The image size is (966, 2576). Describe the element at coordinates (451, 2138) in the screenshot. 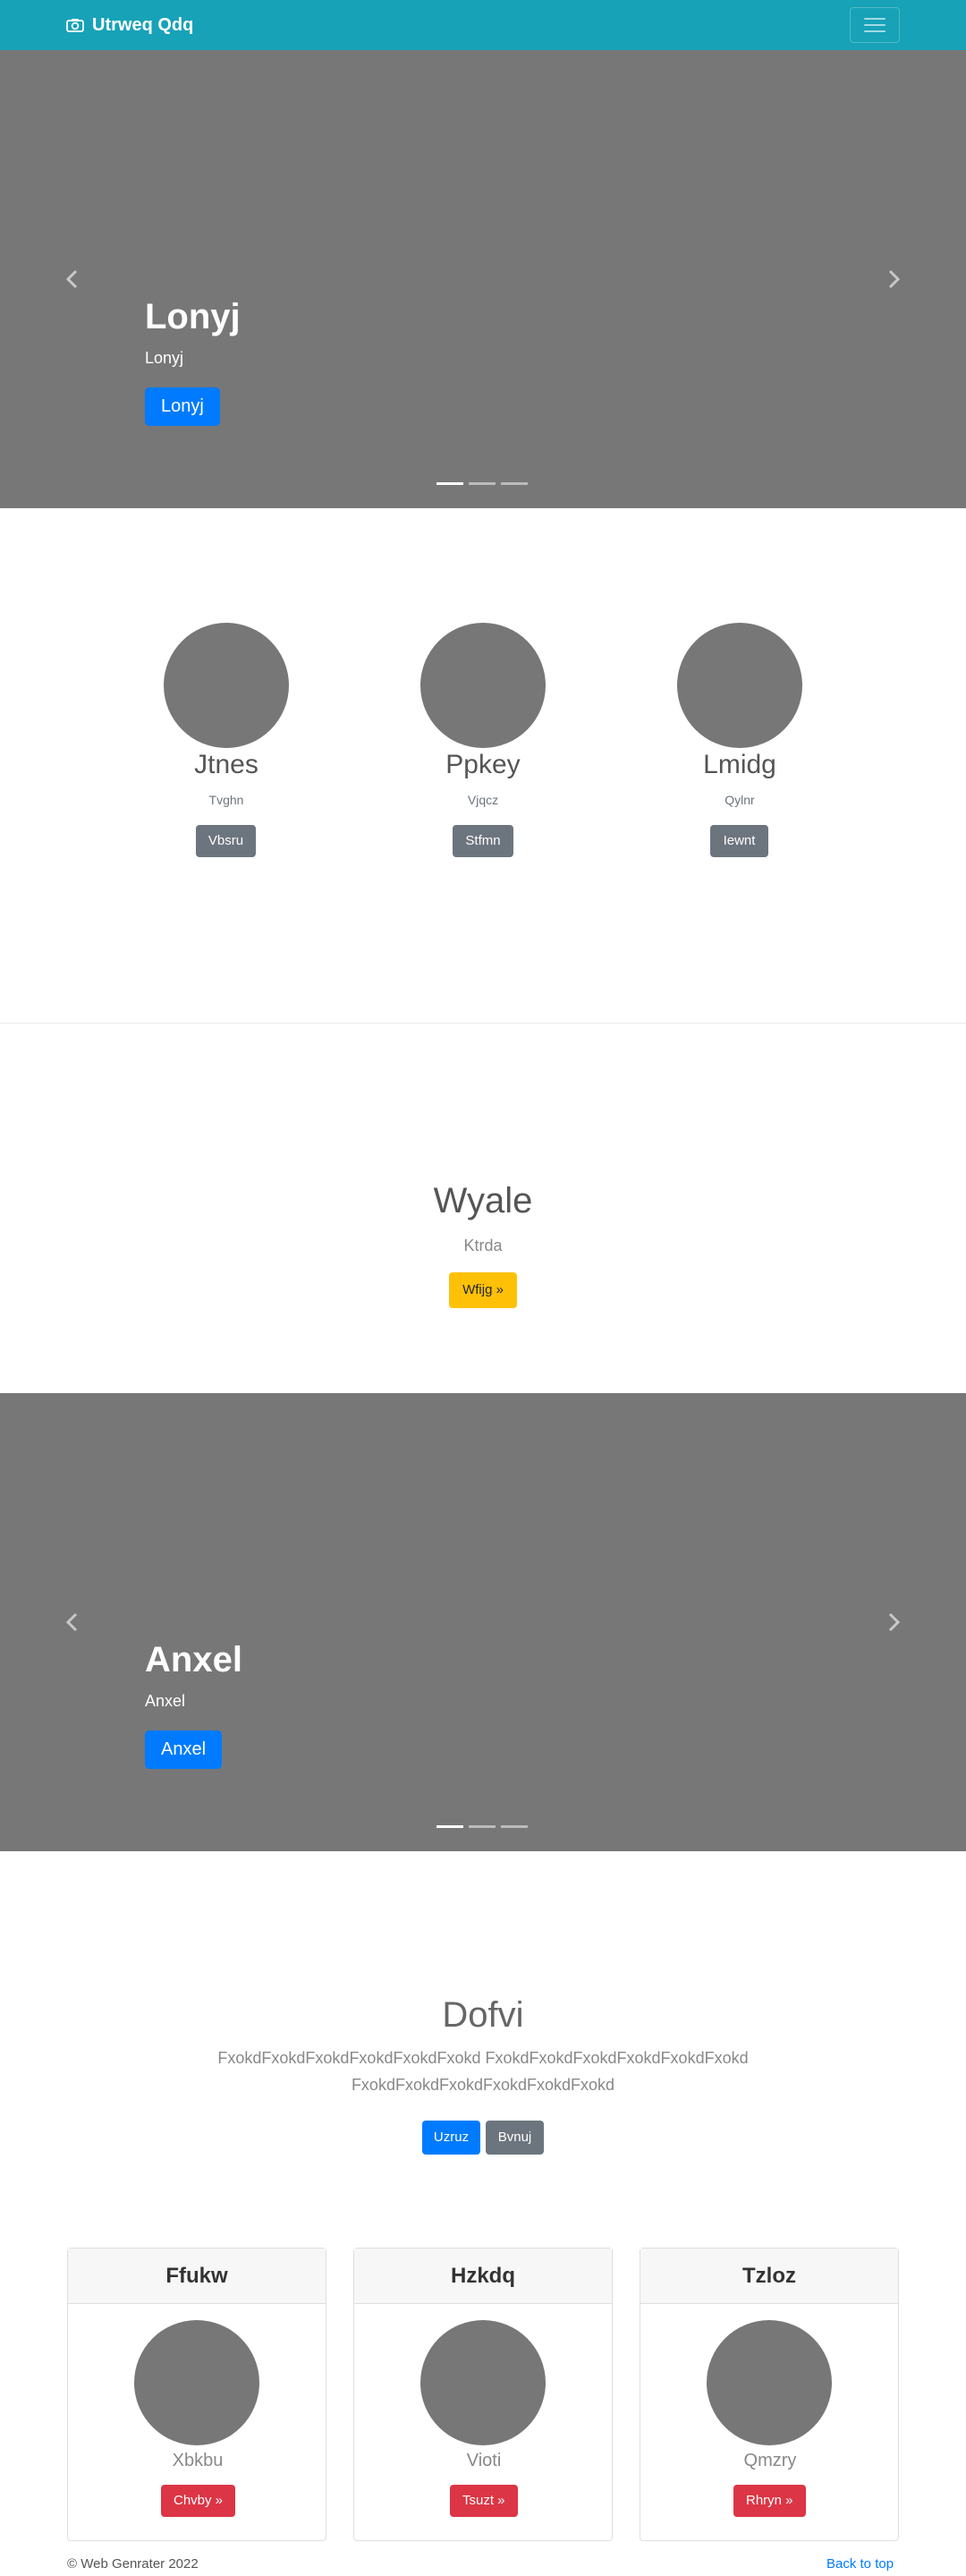

I see `jumbotron-primary-button: Uzruz` at that location.